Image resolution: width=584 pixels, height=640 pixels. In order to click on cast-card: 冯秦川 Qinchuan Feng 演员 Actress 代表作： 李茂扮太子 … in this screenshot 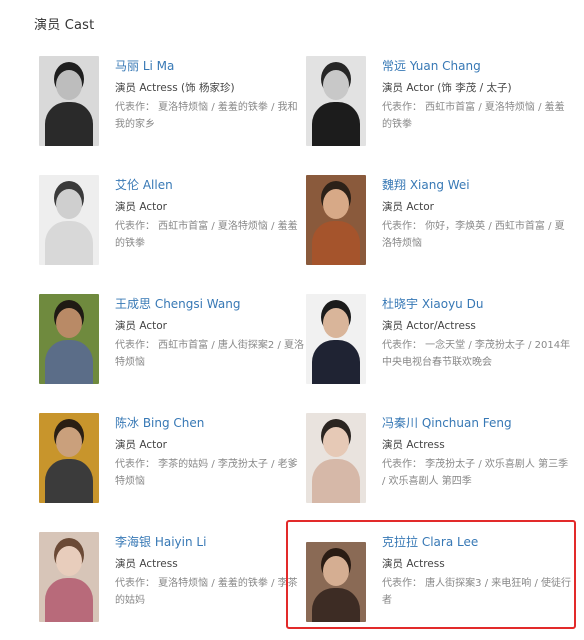, I will do `click(441, 463)`.